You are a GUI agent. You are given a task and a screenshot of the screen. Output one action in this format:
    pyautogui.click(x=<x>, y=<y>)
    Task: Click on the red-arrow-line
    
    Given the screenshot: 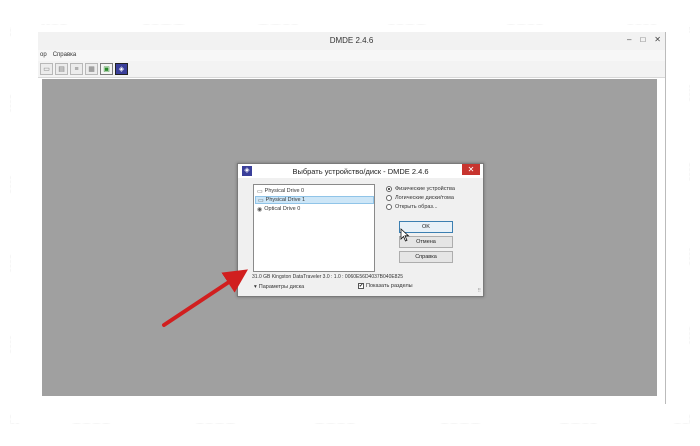 What is the action you would take?
    pyautogui.click(x=205, y=298)
    